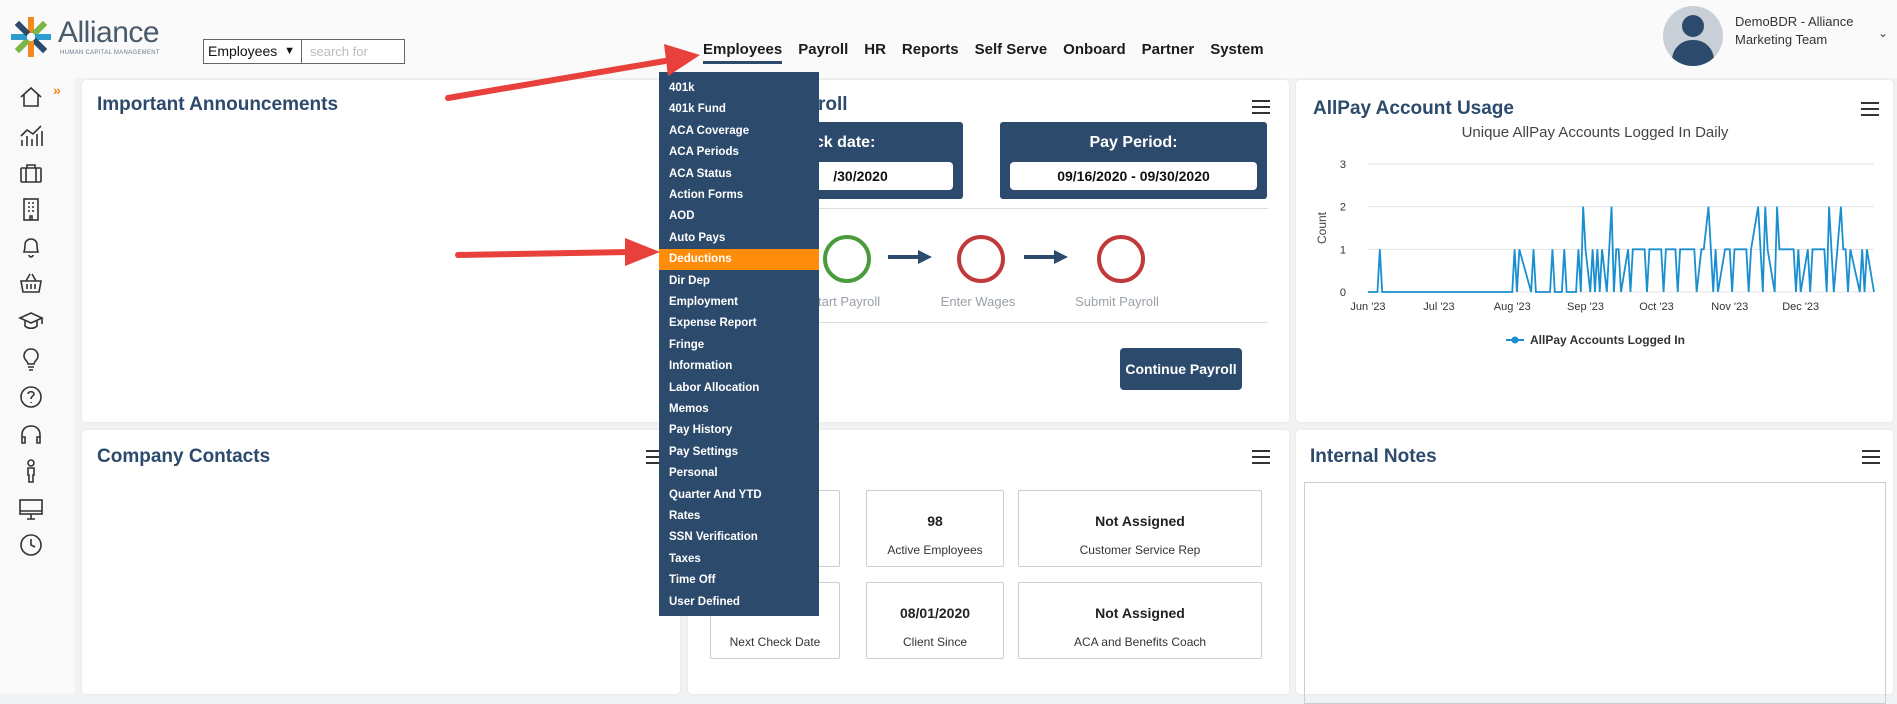 The height and width of the screenshot is (704, 1897). What do you see at coordinates (739, 131) in the screenshot?
I see `dropdown-item-aca-coverage: ACA Coverage` at bounding box center [739, 131].